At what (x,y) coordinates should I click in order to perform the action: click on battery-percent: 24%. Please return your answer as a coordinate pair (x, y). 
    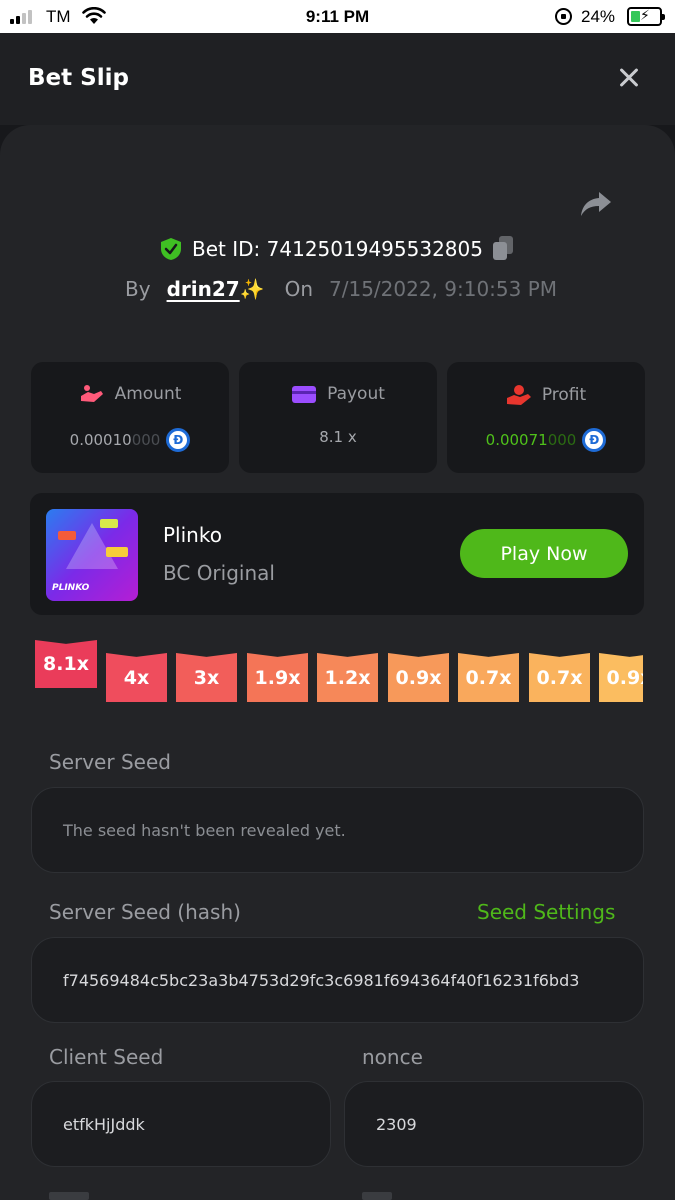
    Looking at the image, I should click on (598, 16).